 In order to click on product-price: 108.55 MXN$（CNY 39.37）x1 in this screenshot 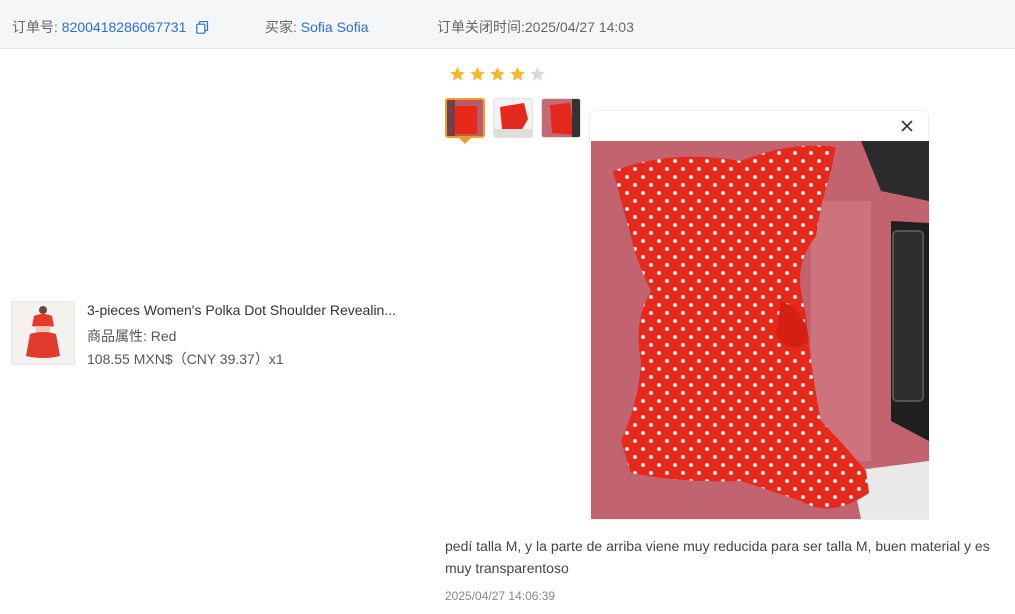, I will do `click(185, 359)`.